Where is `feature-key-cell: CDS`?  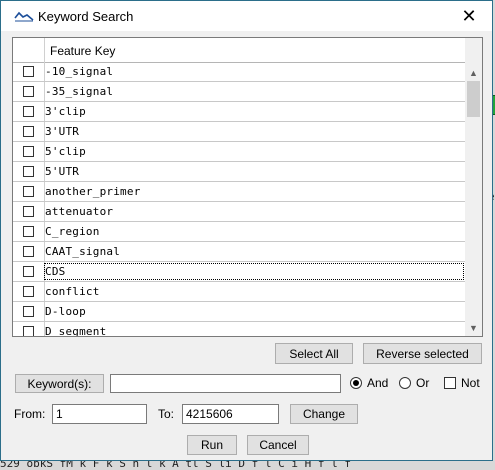 feature-key-cell: CDS is located at coordinates (254, 271).